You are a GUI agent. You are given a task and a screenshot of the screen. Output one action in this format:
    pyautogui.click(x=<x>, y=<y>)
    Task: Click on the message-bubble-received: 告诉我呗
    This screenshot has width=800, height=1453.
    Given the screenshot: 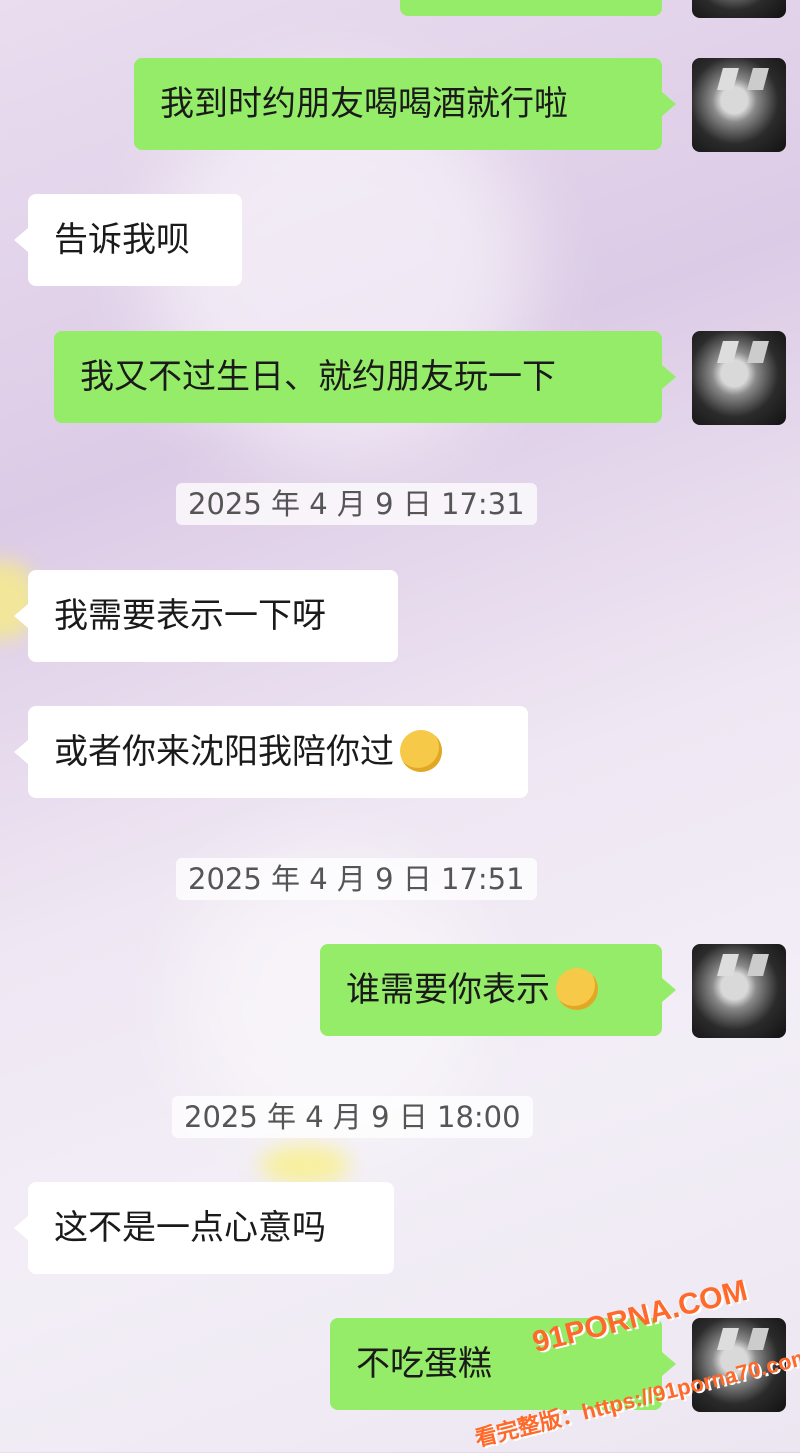 What is the action you would take?
    pyautogui.click(x=128, y=240)
    